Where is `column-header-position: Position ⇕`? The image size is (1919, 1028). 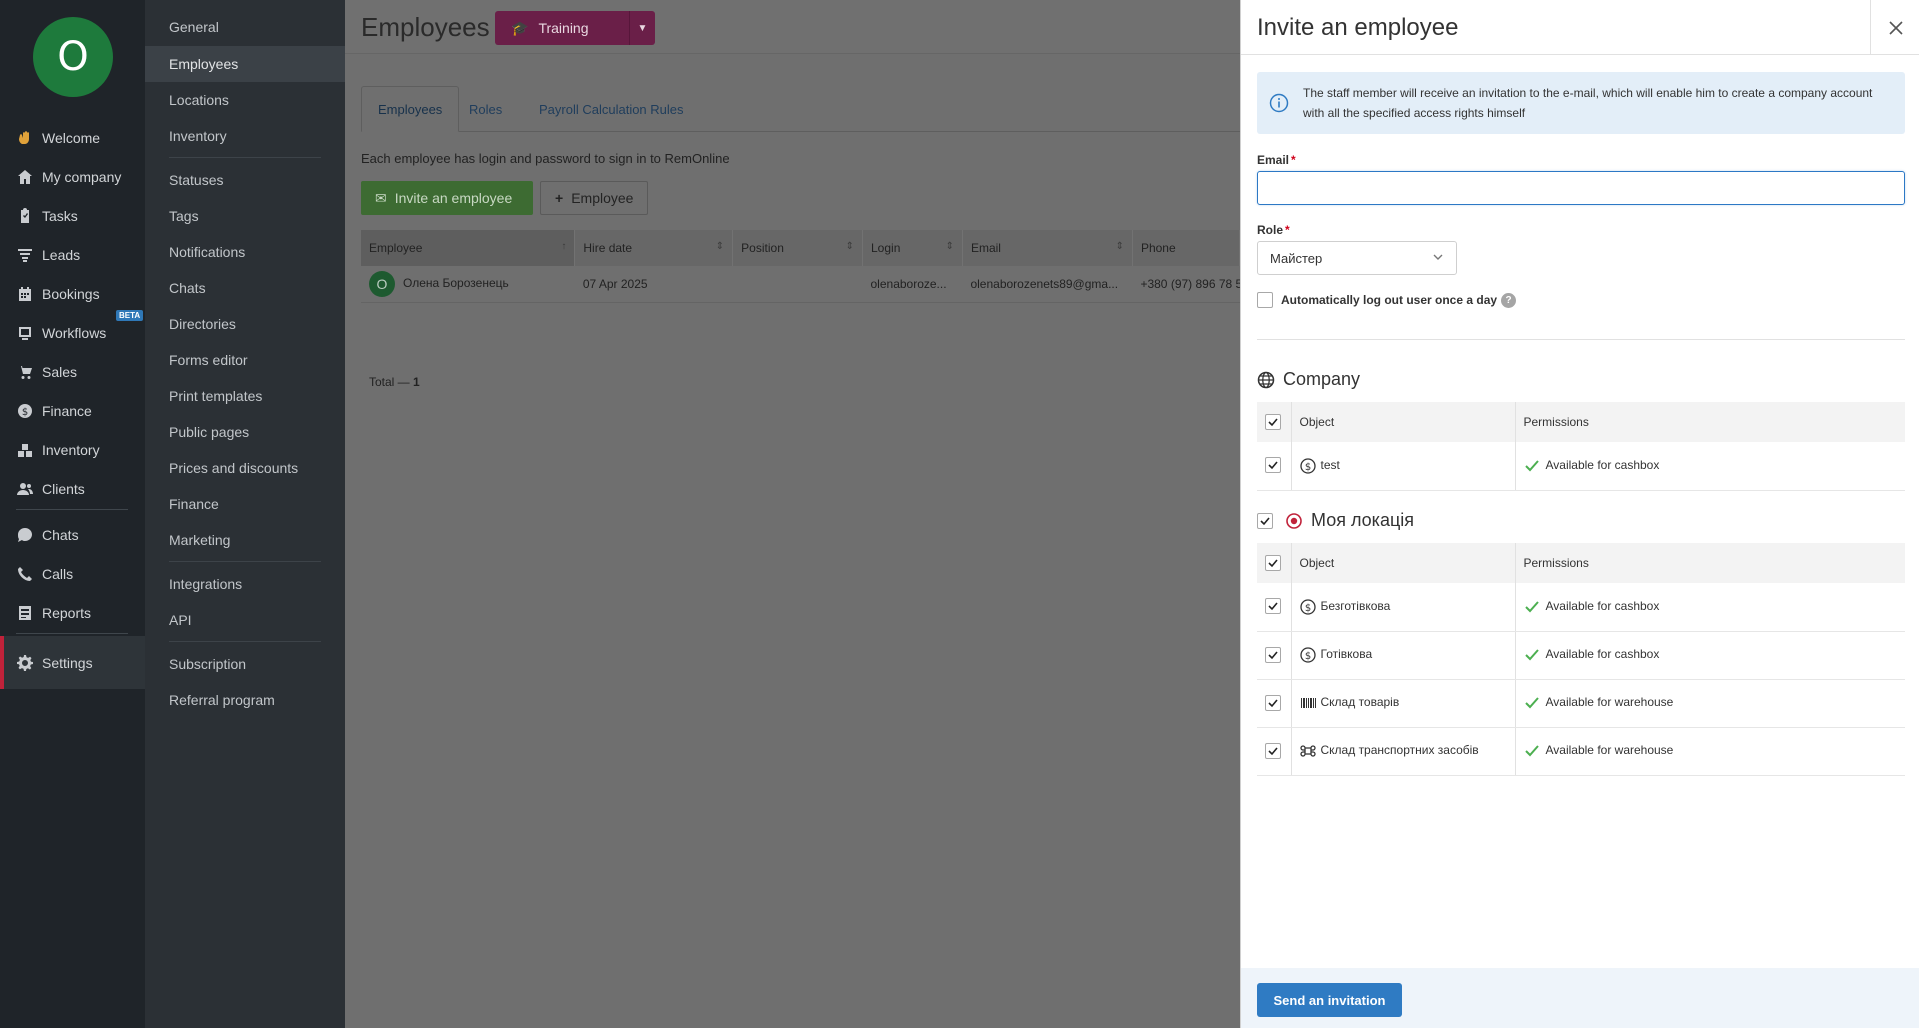
column-header-position: Position ⇕ is located at coordinates (797, 248).